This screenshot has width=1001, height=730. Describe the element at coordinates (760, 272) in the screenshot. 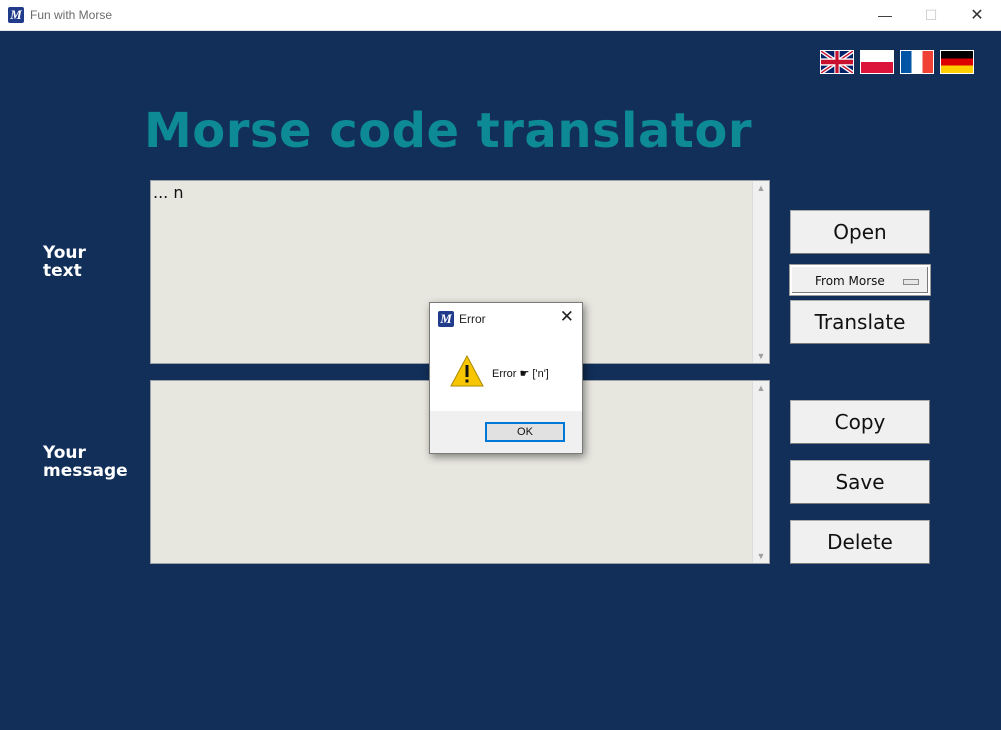

I see `input-scrollbar: ▲ ▼` at that location.